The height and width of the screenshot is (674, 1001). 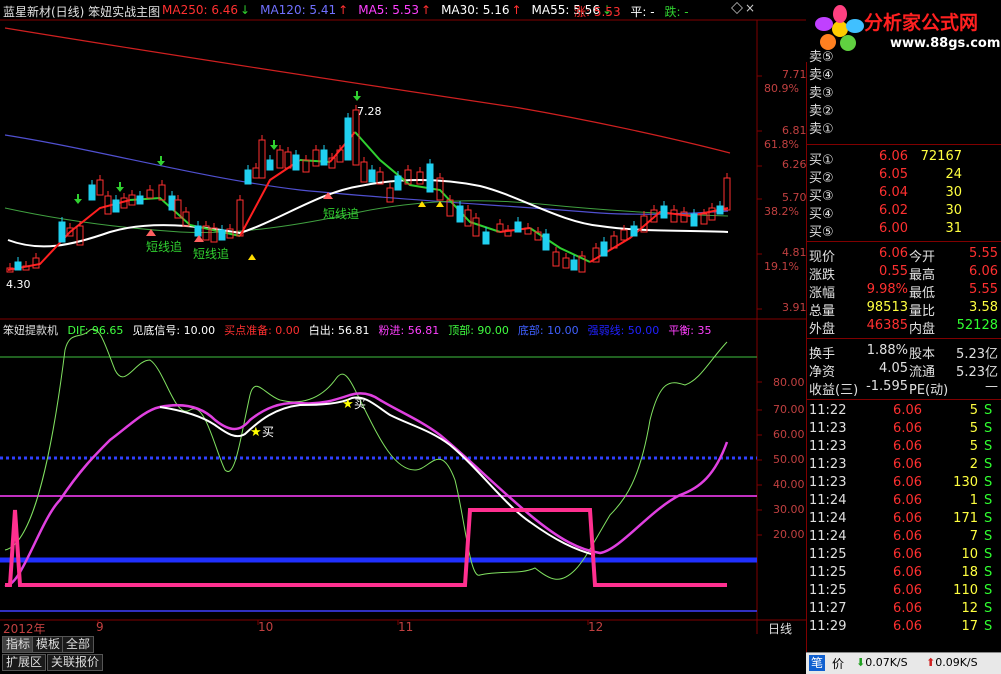 What do you see at coordinates (887, 289) in the screenshot?
I see `quote-value: 9.98%` at bounding box center [887, 289].